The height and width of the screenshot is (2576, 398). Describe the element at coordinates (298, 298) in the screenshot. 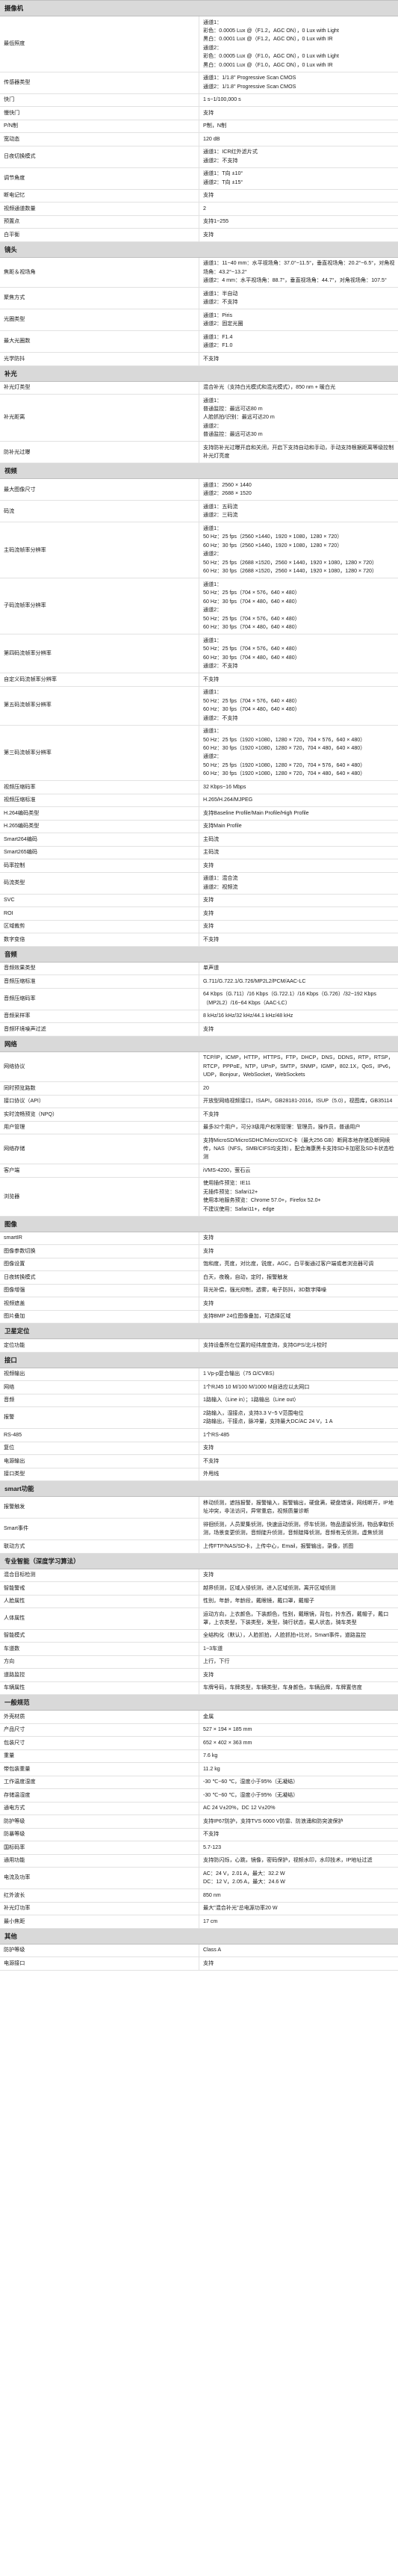

I see `spec-value: 通道1：半自动 通道2：不支持` at that location.